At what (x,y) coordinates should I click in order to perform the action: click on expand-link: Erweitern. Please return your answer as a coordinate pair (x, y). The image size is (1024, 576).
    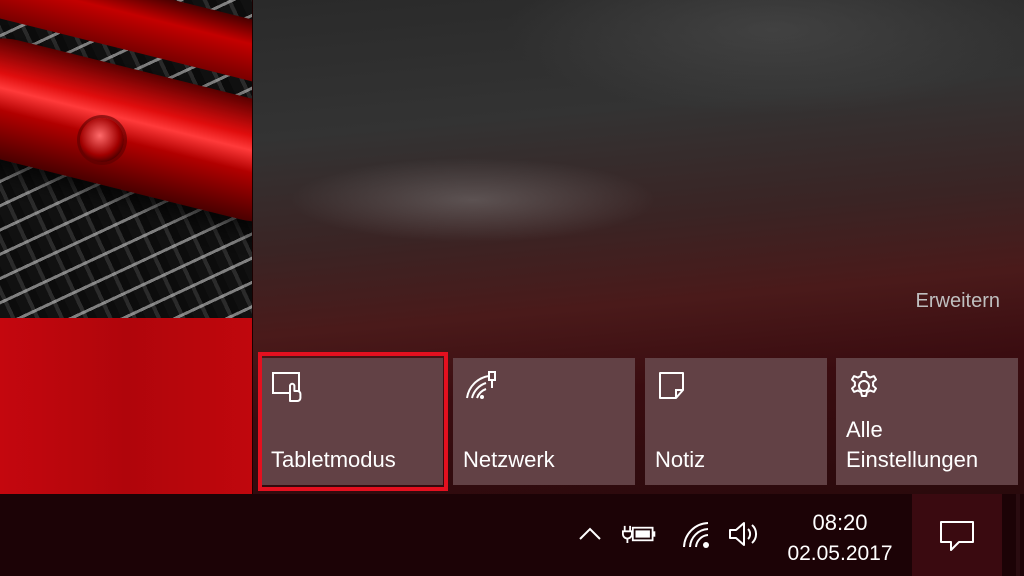
    Looking at the image, I should click on (958, 301).